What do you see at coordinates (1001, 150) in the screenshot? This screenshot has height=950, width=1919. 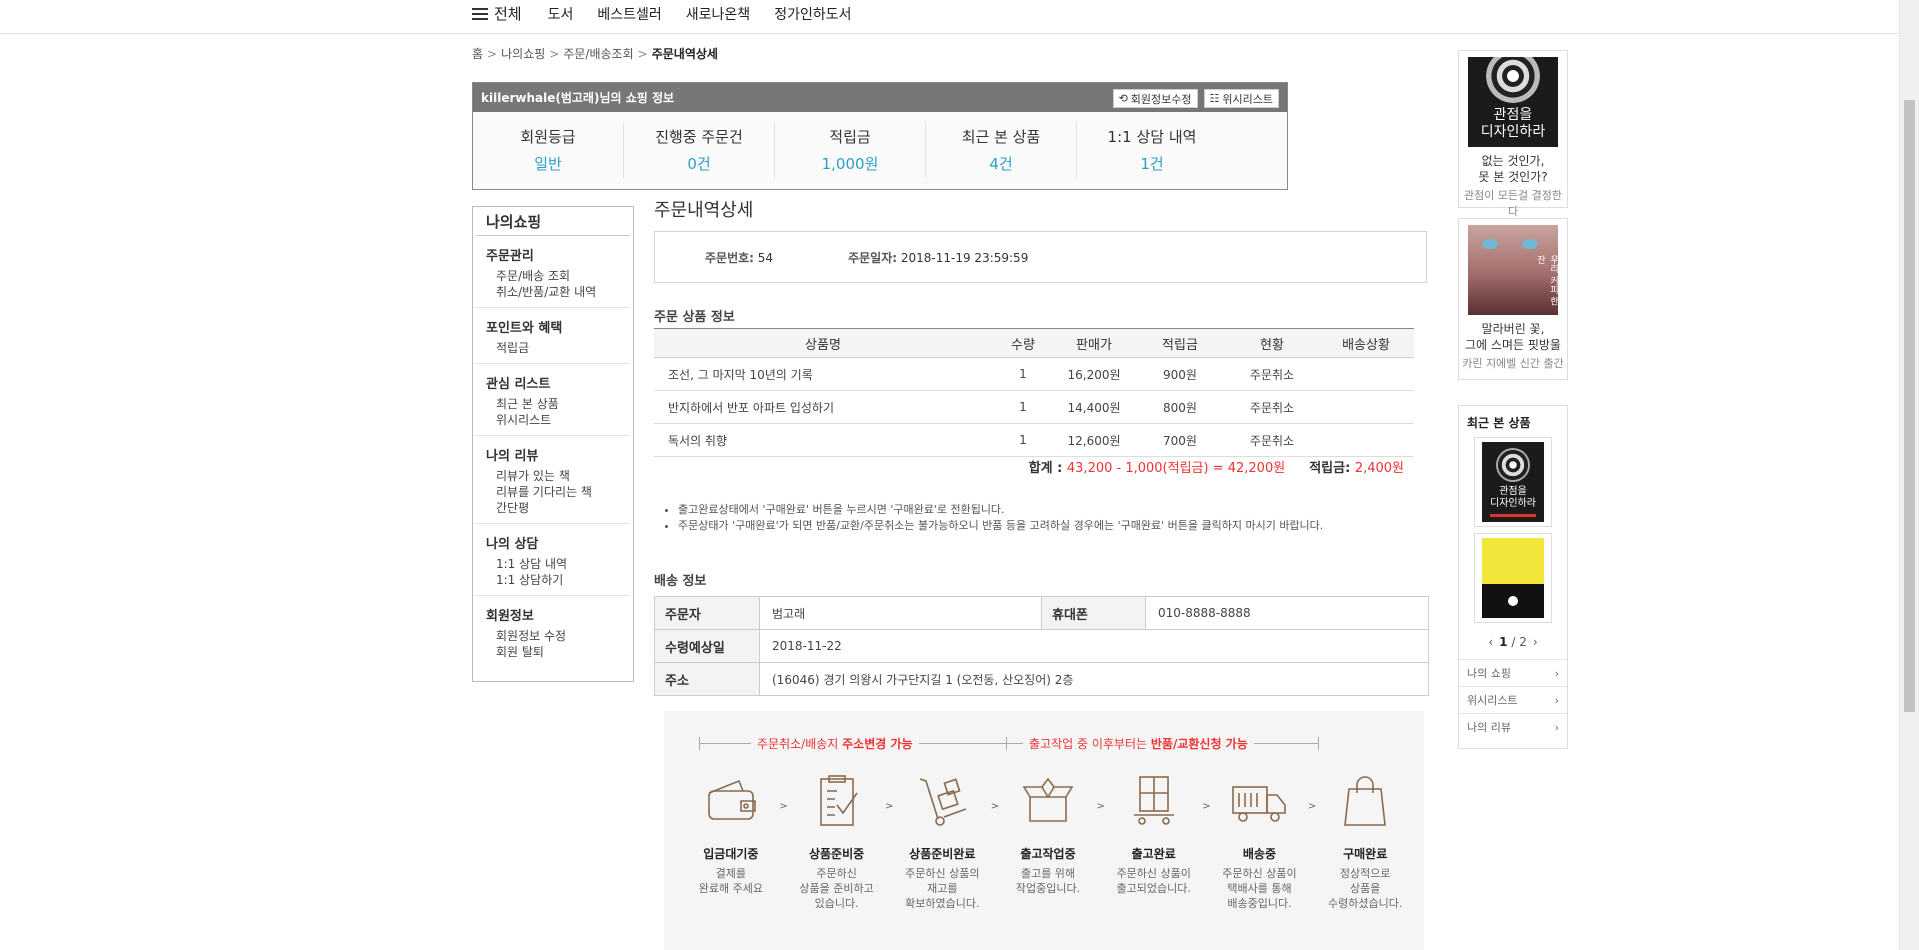 I see `stat-recent: 최근 본 상품 4건` at bounding box center [1001, 150].